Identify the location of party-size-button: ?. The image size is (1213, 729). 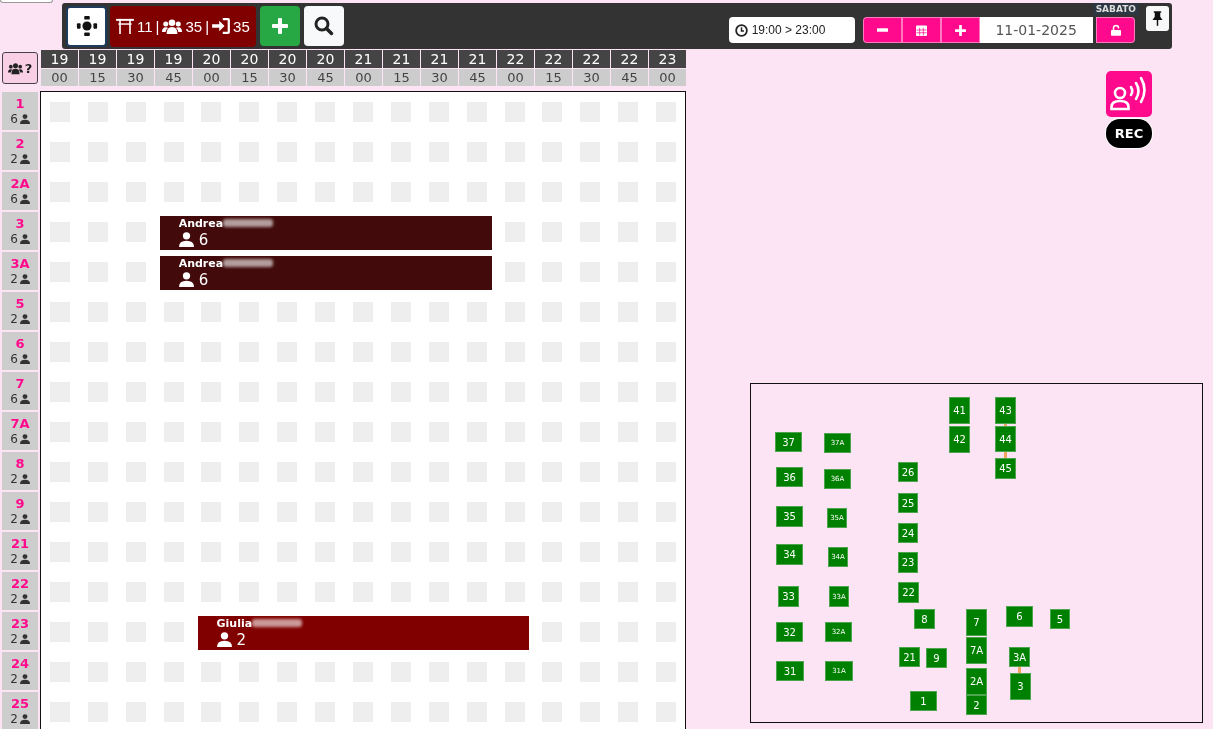
(20, 68).